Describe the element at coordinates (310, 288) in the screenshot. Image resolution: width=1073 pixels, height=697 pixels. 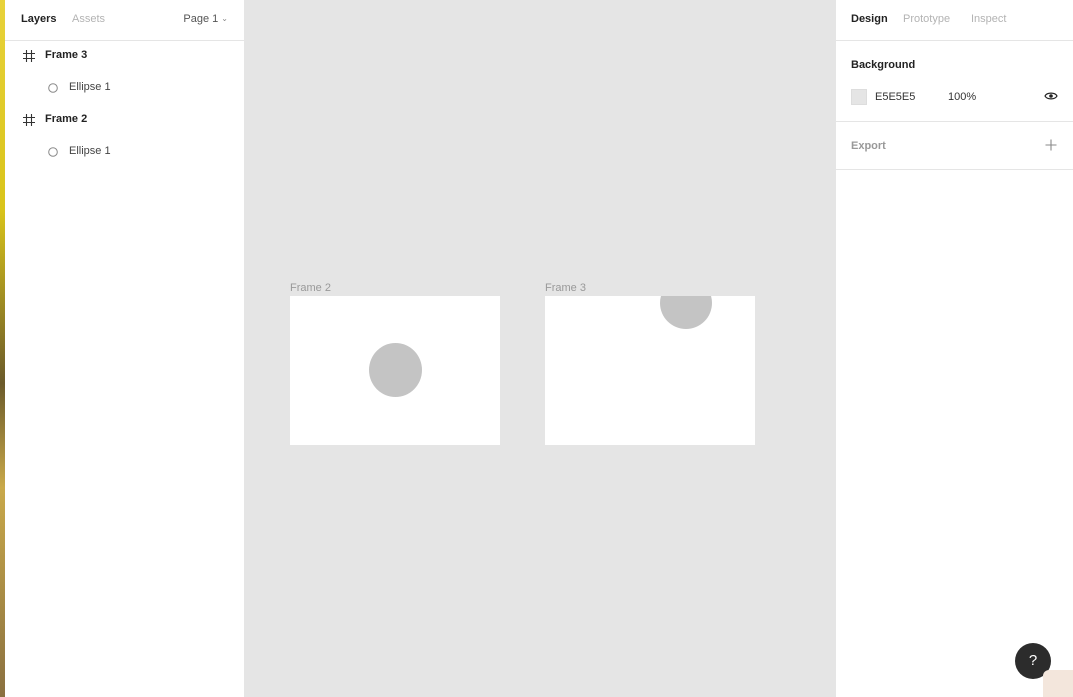
I see `frame-label-frame-2: Frame 2` at that location.